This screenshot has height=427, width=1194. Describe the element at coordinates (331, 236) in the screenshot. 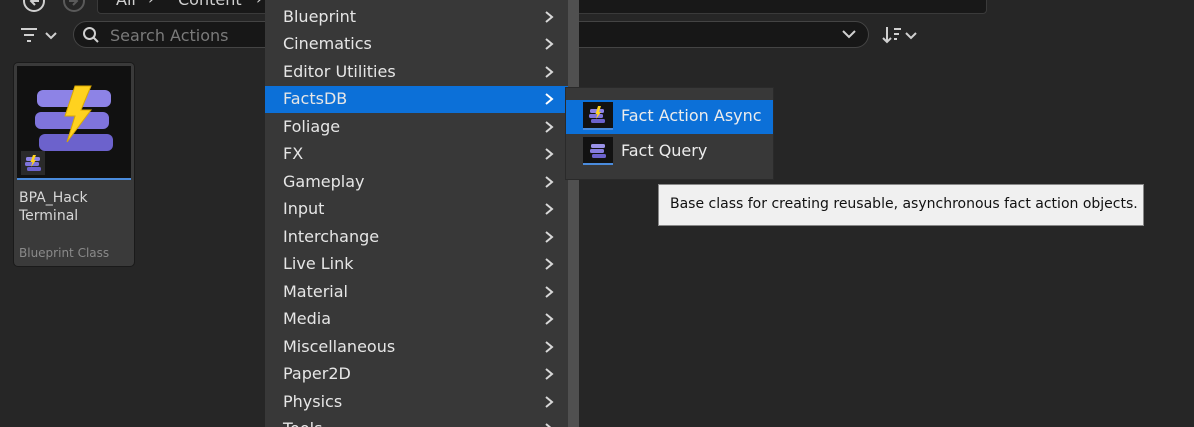

I see `menu-item-label: Interchange` at that location.